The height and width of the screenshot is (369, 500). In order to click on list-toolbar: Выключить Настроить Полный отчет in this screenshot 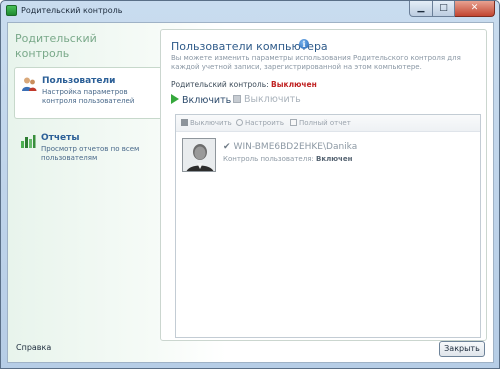, I will do `click(328, 123)`.